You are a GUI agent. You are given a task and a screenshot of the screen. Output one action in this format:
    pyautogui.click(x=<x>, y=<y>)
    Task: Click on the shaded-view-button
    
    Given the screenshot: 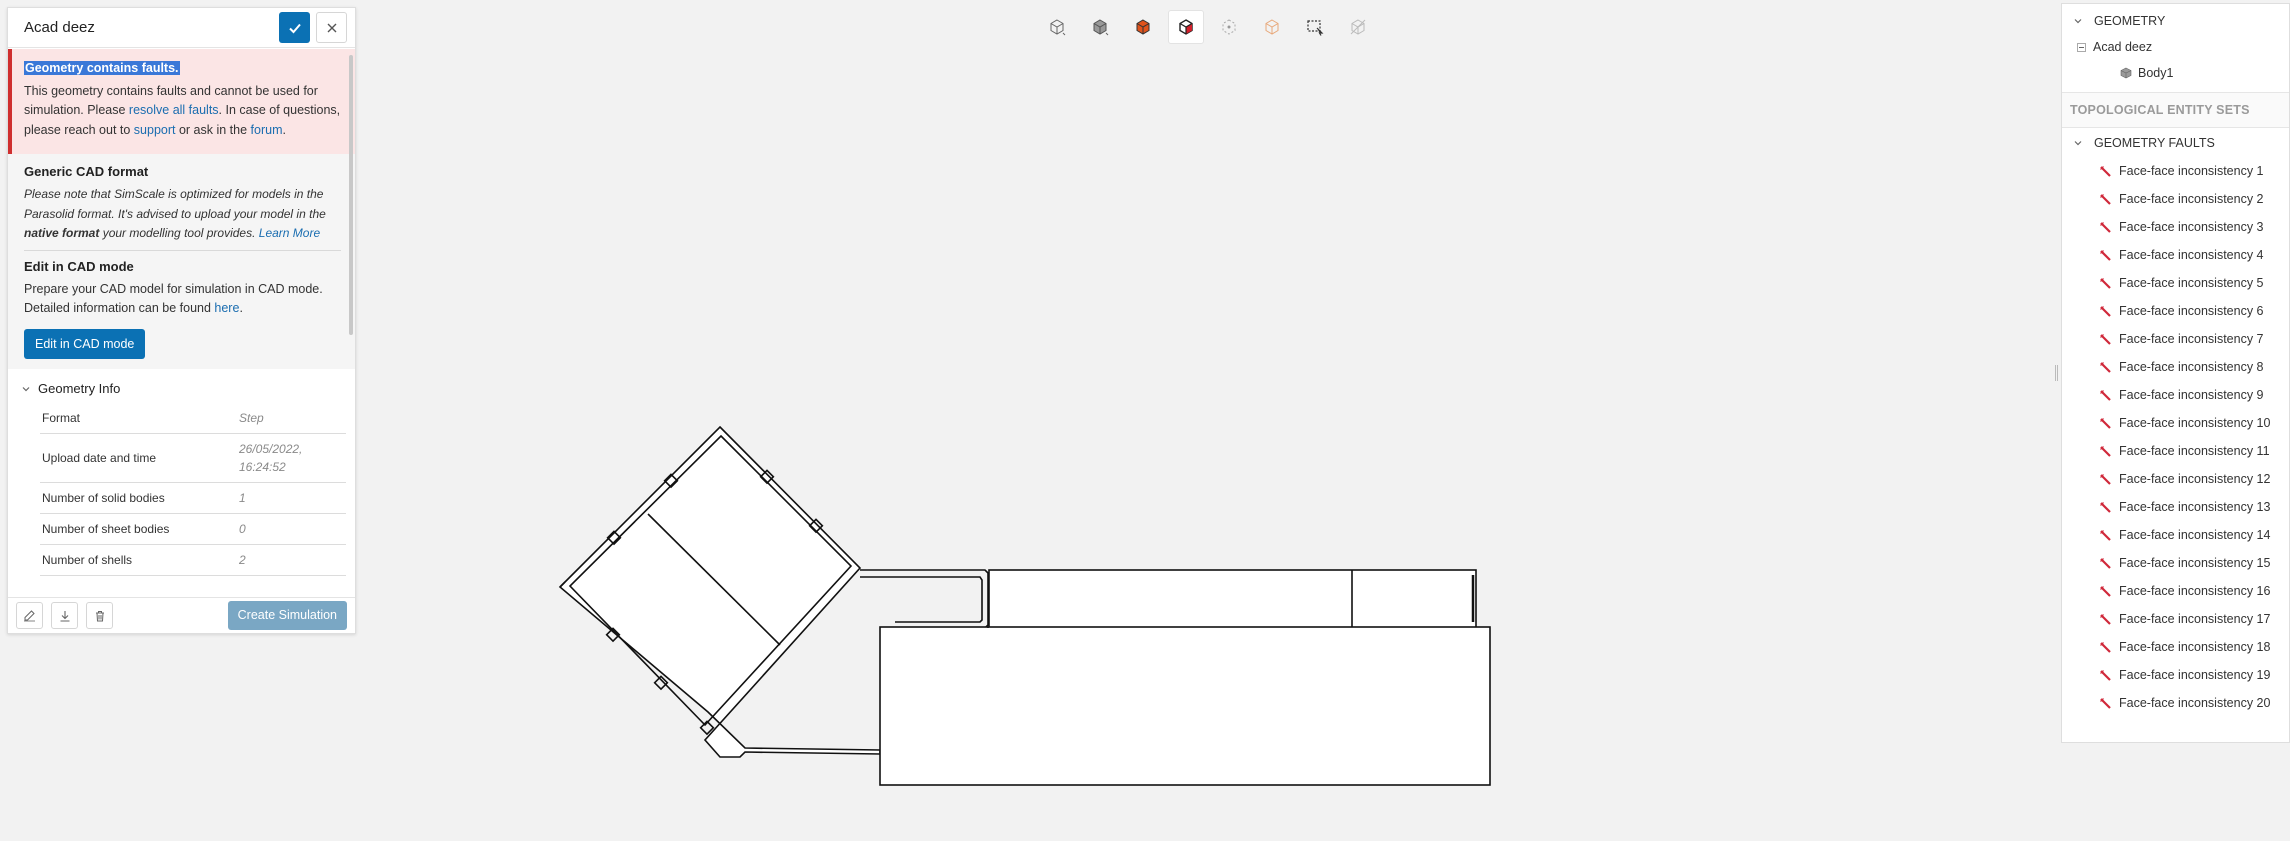 What is the action you would take?
    pyautogui.click(x=1100, y=27)
    